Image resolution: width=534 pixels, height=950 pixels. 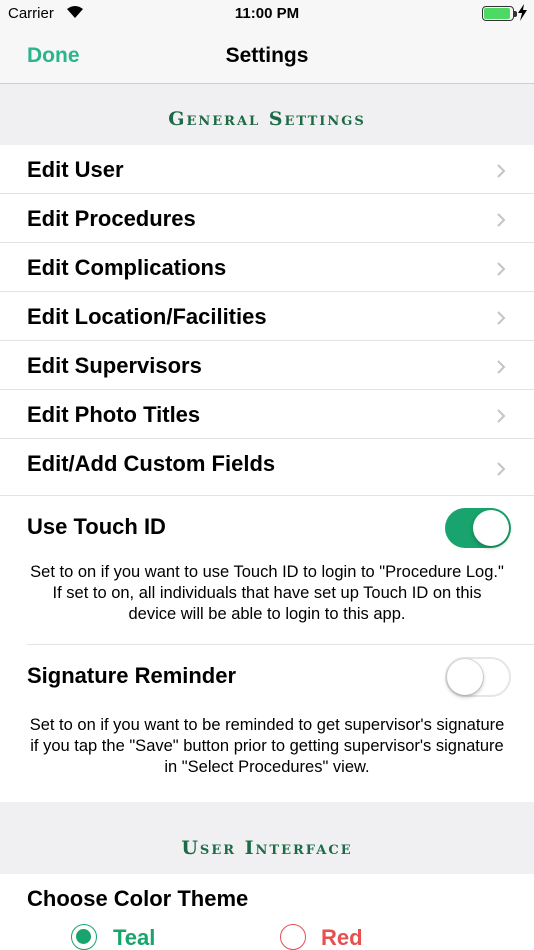 What do you see at coordinates (96, 526) in the screenshot?
I see `touch-id-label: Use Touch ID` at bounding box center [96, 526].